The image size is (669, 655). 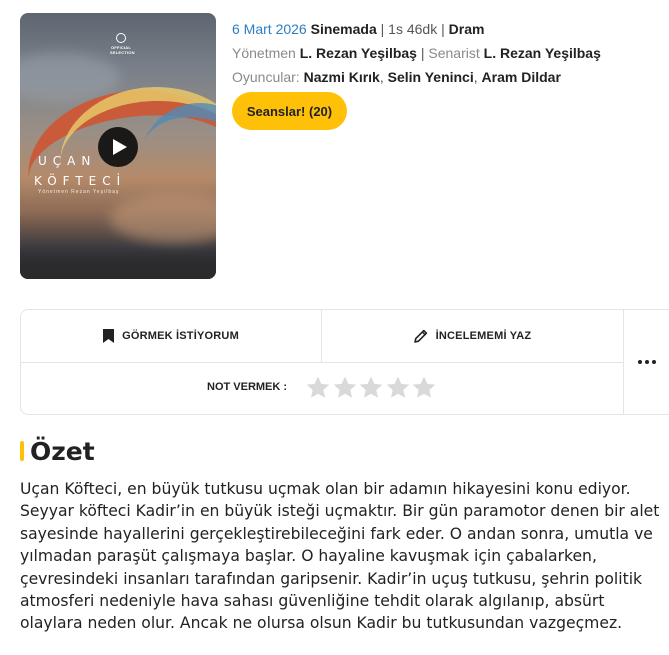 I want to click on section-accent-bar, so click(x=22, y=451).